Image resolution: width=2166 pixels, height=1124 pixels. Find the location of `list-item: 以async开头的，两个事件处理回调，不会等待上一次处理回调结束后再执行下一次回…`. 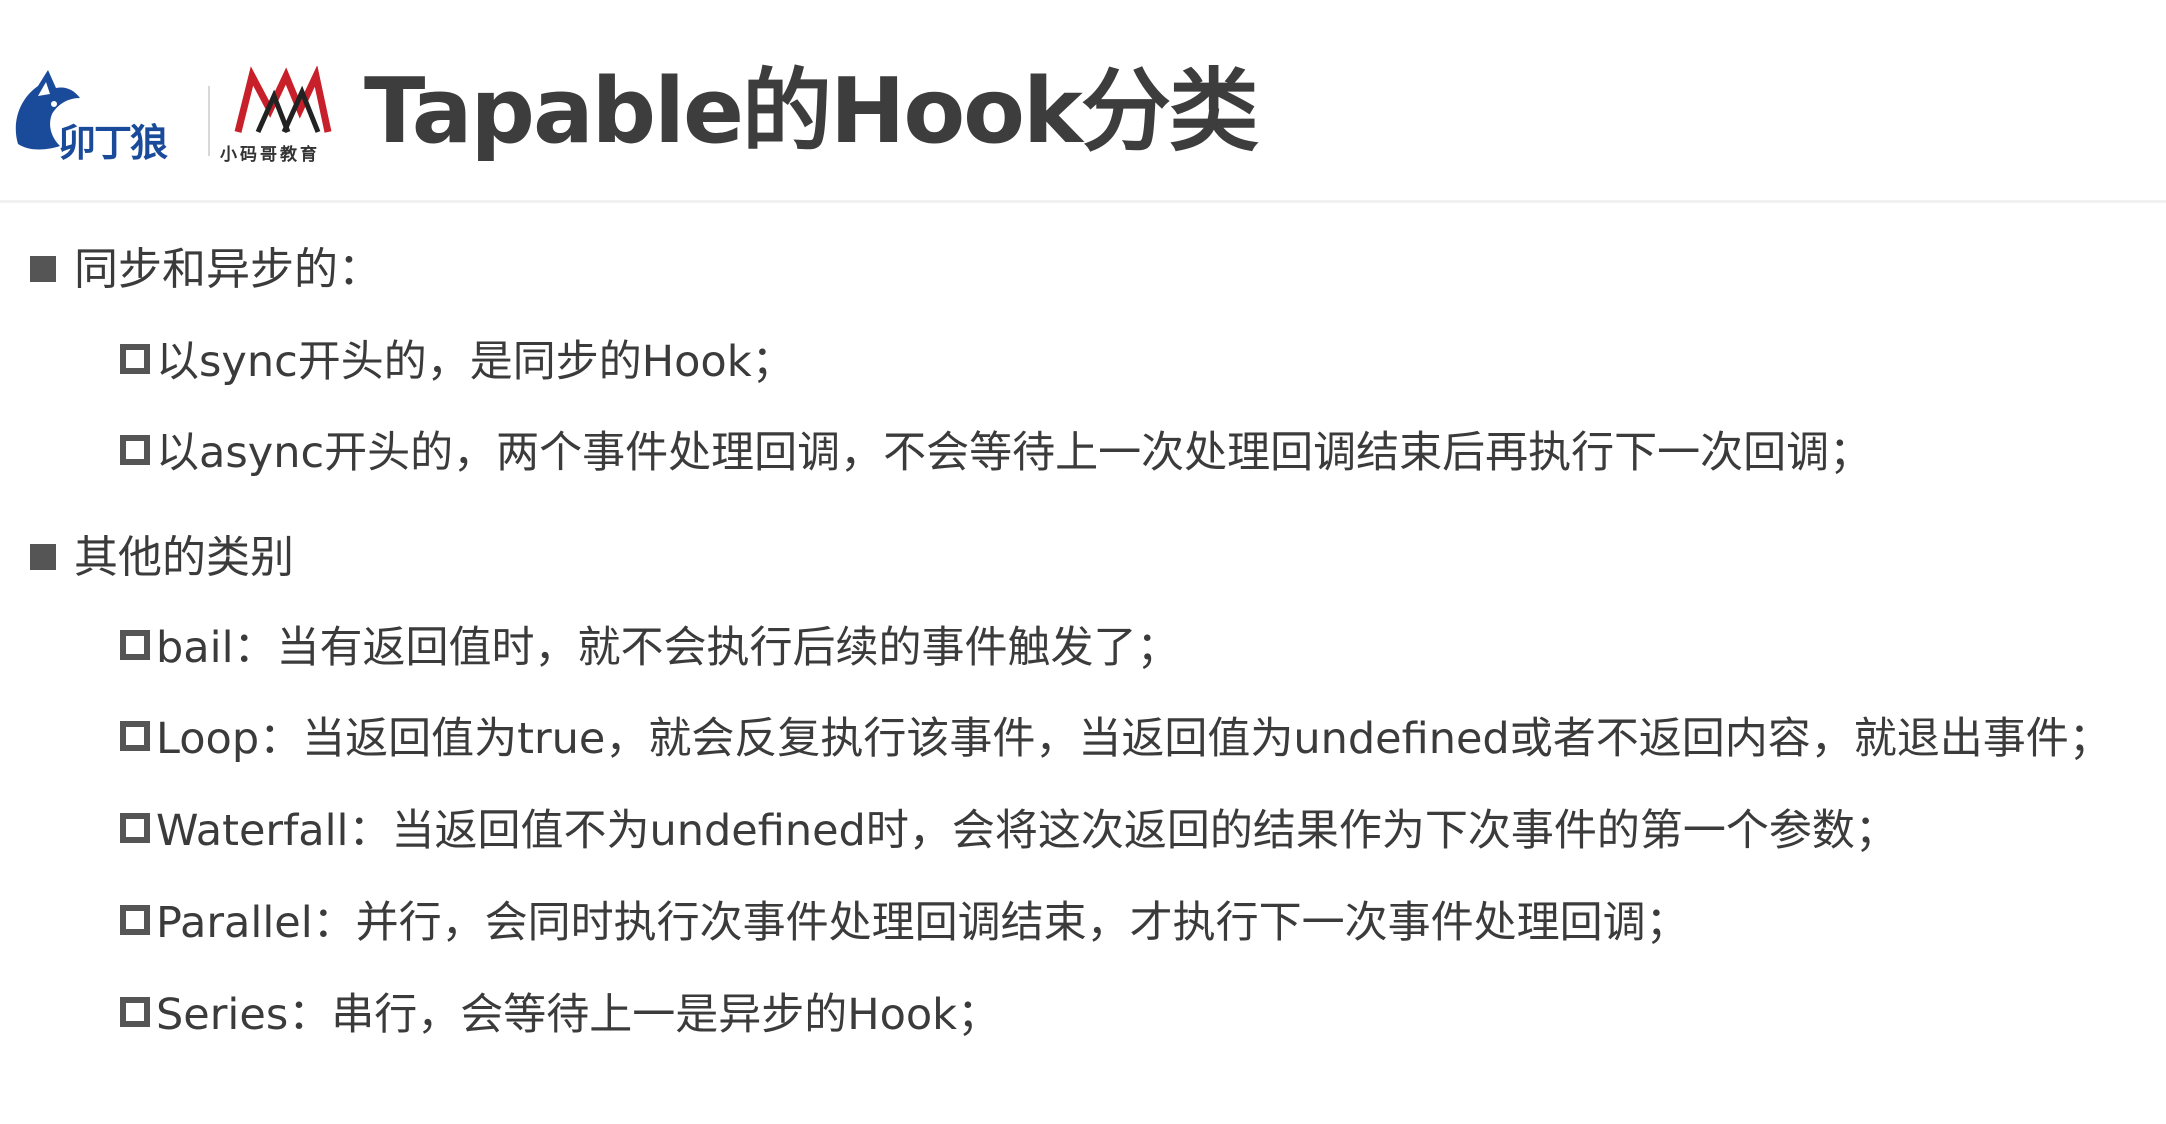

list-item: 以async开头的，两个事件处理回调，不会等待上一次处理回调结束后再执行下一次回… is located at coordinates (996, 453).